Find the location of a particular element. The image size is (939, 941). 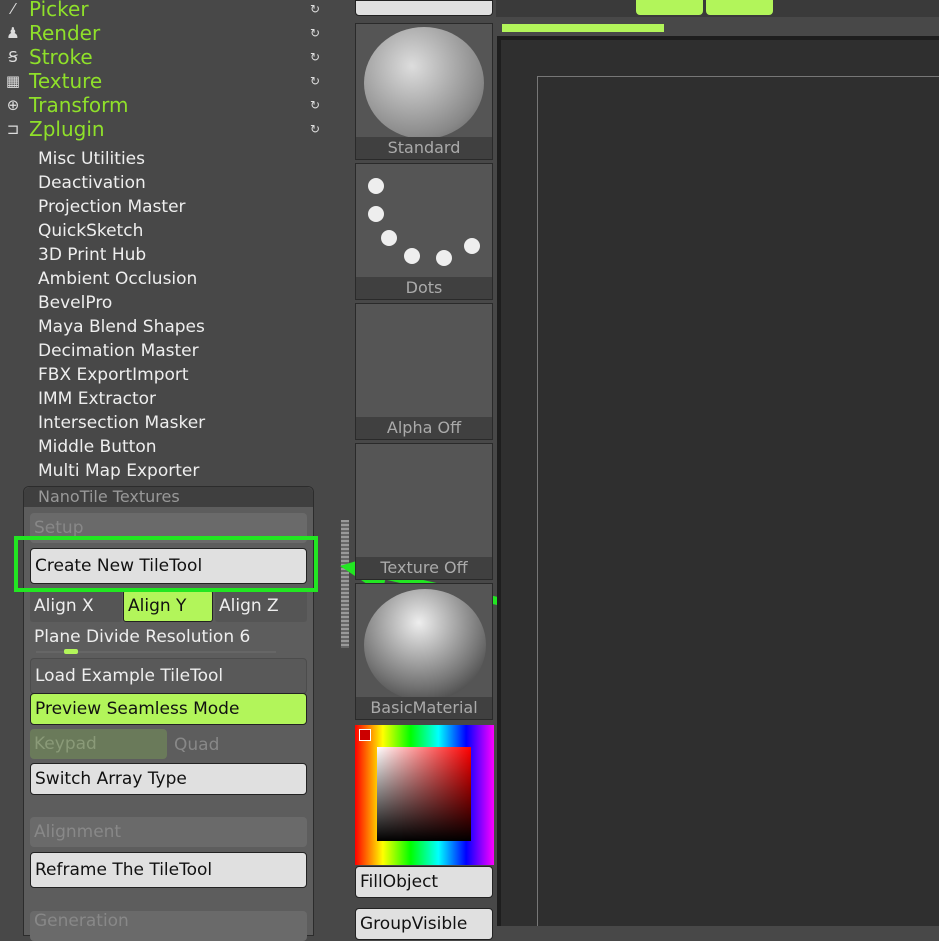

stroke-thumb: Dots is located at coordinates (424, 231).